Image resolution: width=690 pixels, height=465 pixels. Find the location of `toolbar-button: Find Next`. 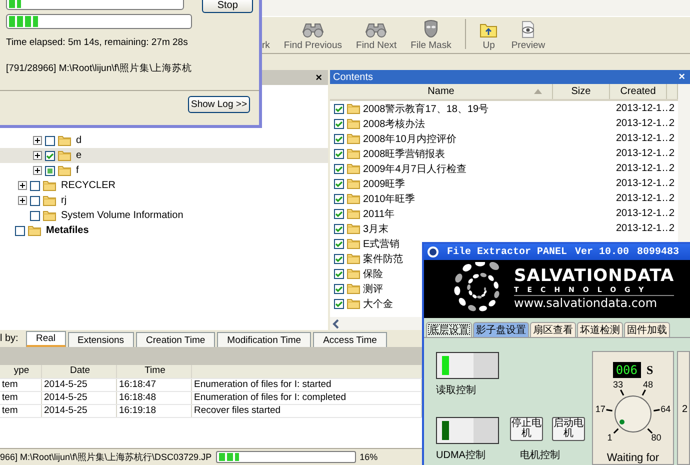

toolbar-button: Find Next is located at coordinates (376, 36).